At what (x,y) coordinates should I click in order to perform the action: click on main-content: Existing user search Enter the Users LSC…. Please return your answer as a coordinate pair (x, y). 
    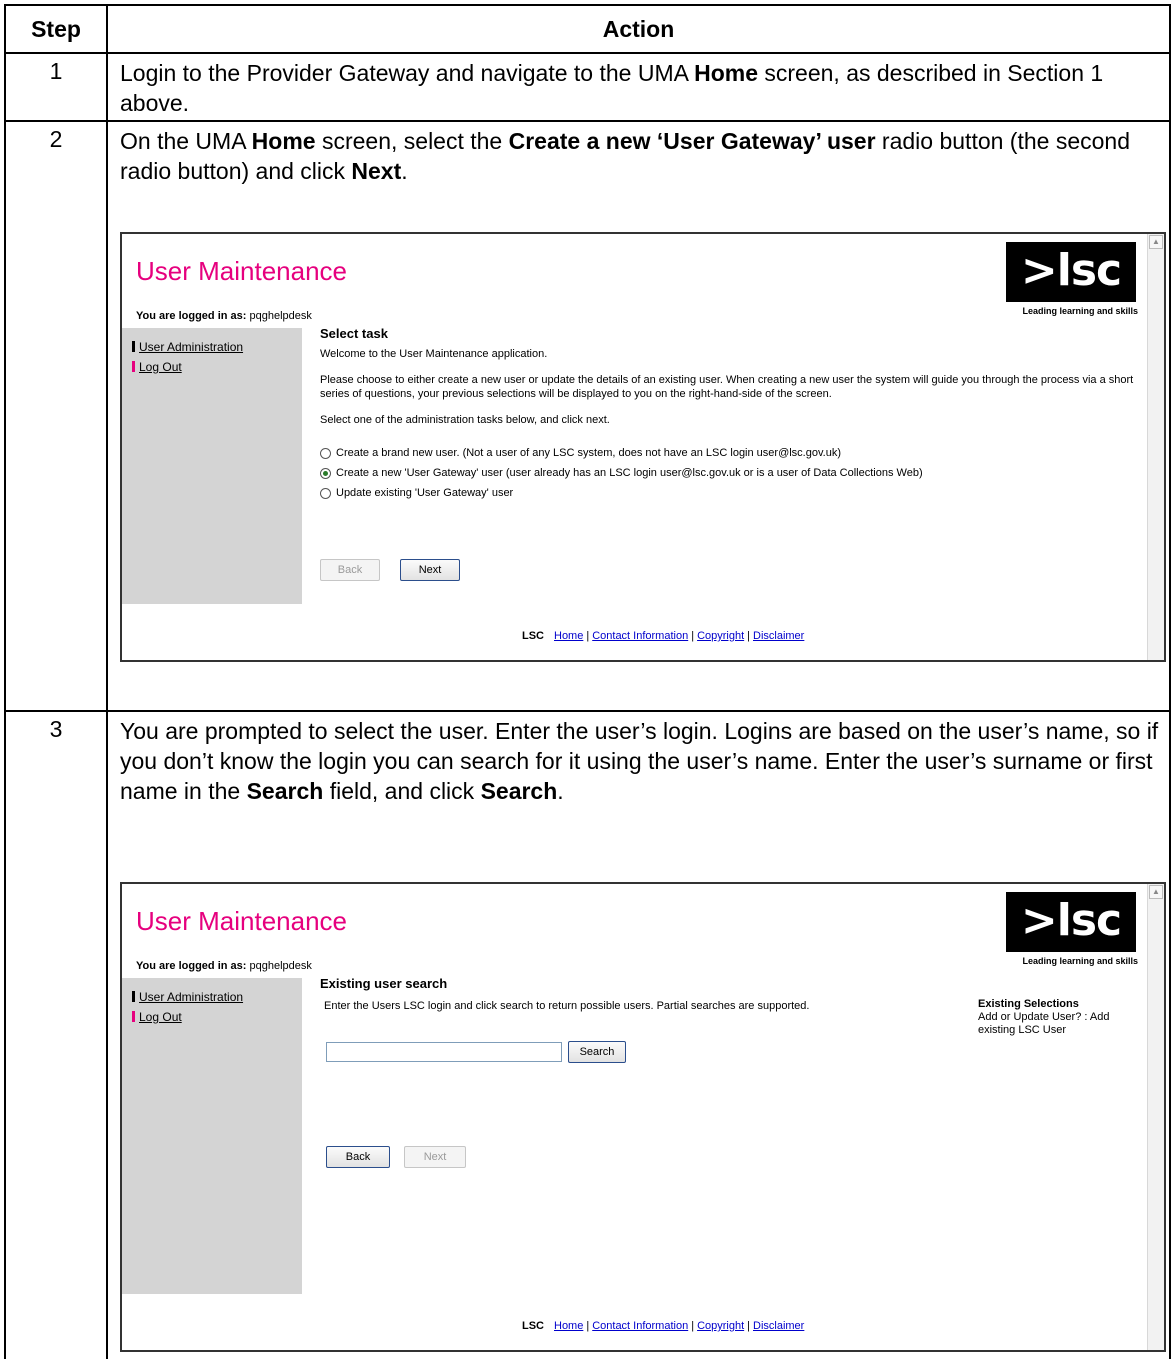
    Looking at the image, I should click on (630, 994).